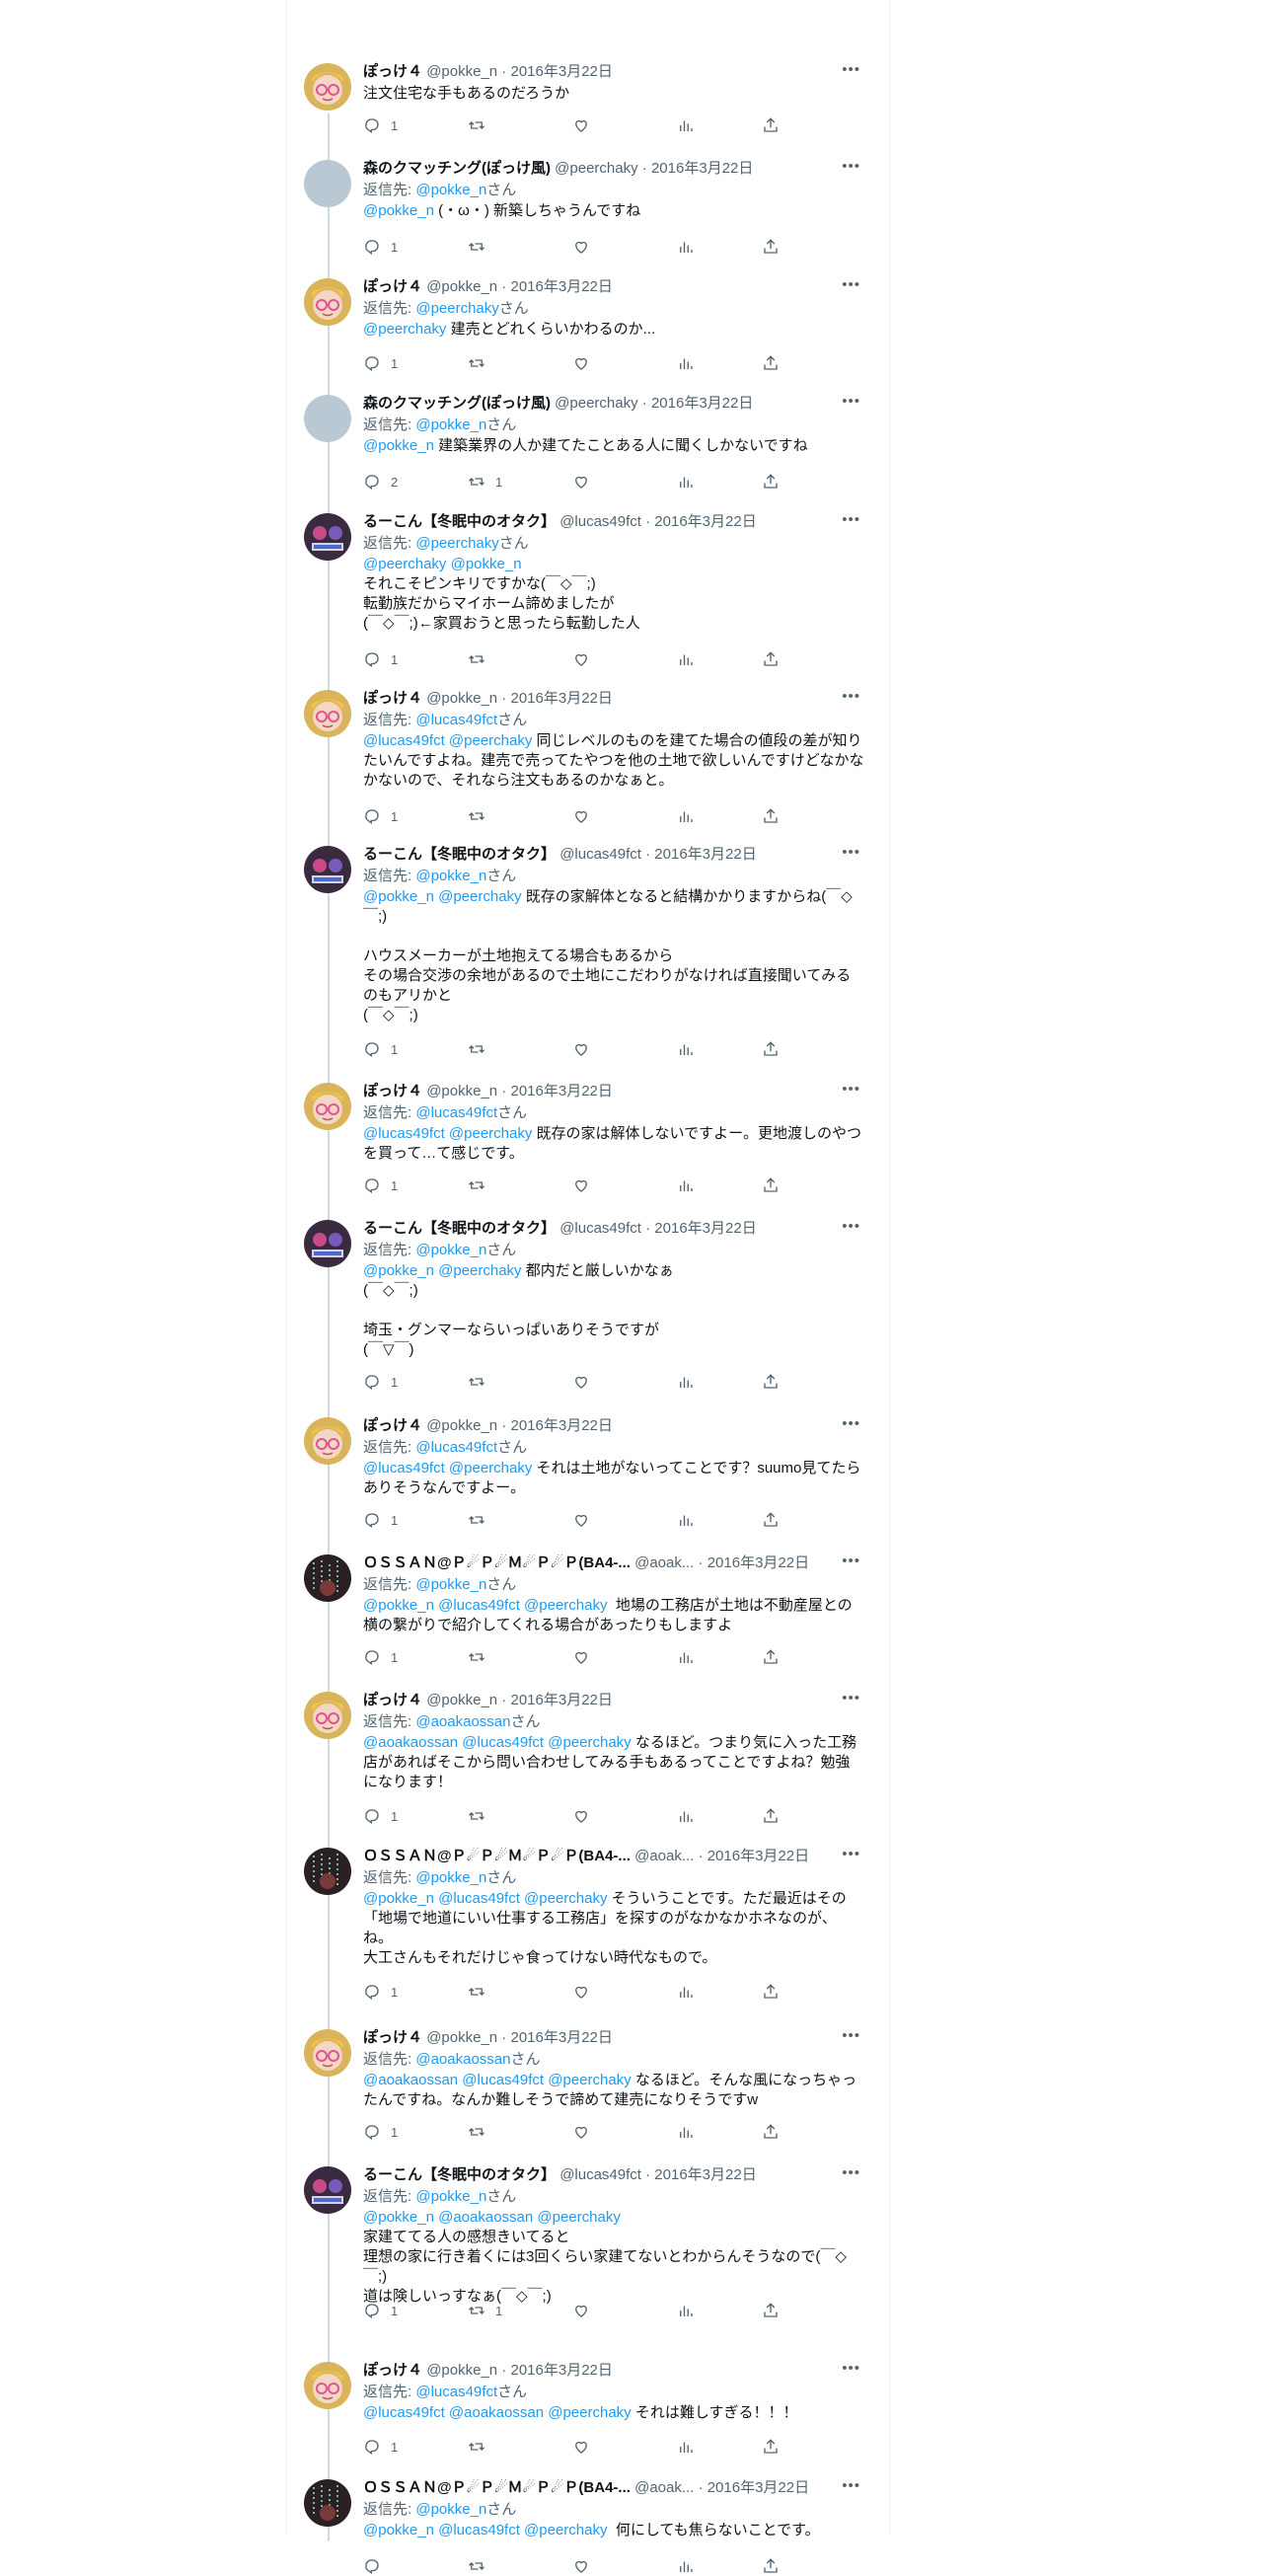 The image size is (1267, 2576). I want to click on handle: @peerchaky, so click(596, 169).